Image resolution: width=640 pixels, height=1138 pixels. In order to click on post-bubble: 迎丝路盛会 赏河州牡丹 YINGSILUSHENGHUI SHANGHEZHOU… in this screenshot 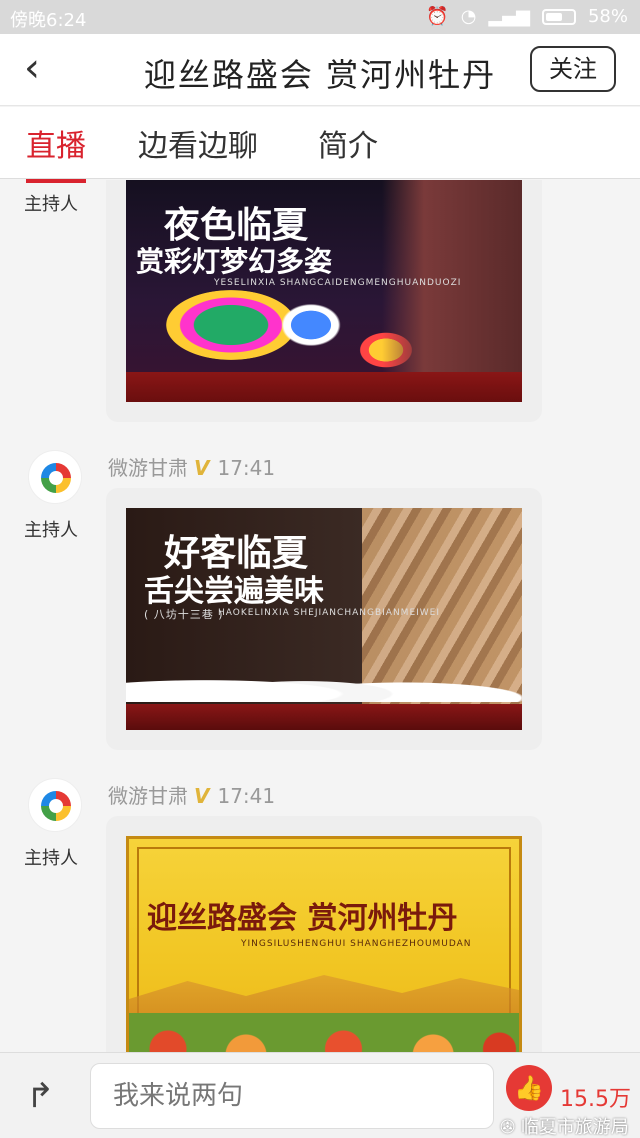, I will do `click(324, 934)`.